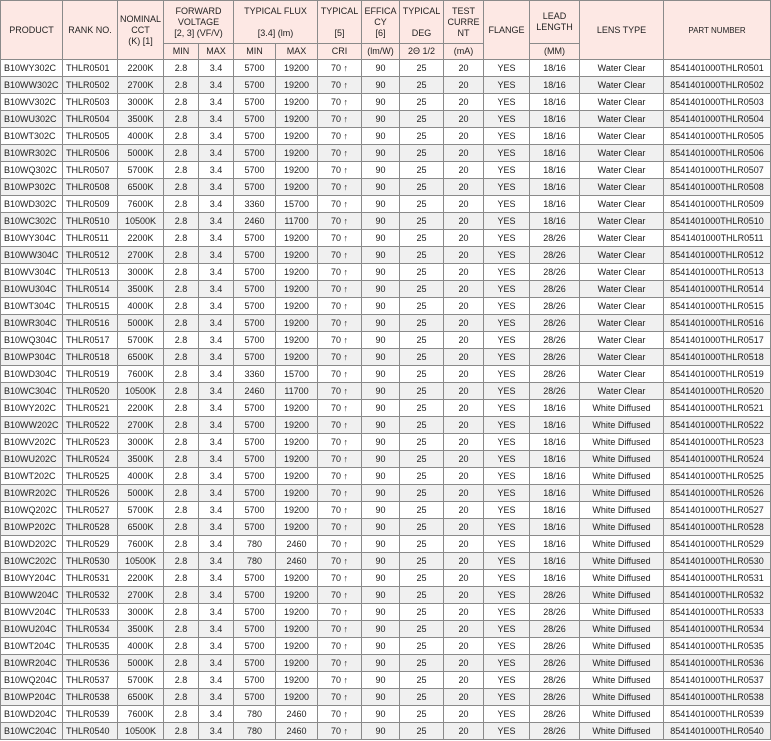  What do you see at coordinates (717, 561) in the screenshot?
I see `cell-part-number: 8541401000THLR0530` at bounding box center [717, 561].